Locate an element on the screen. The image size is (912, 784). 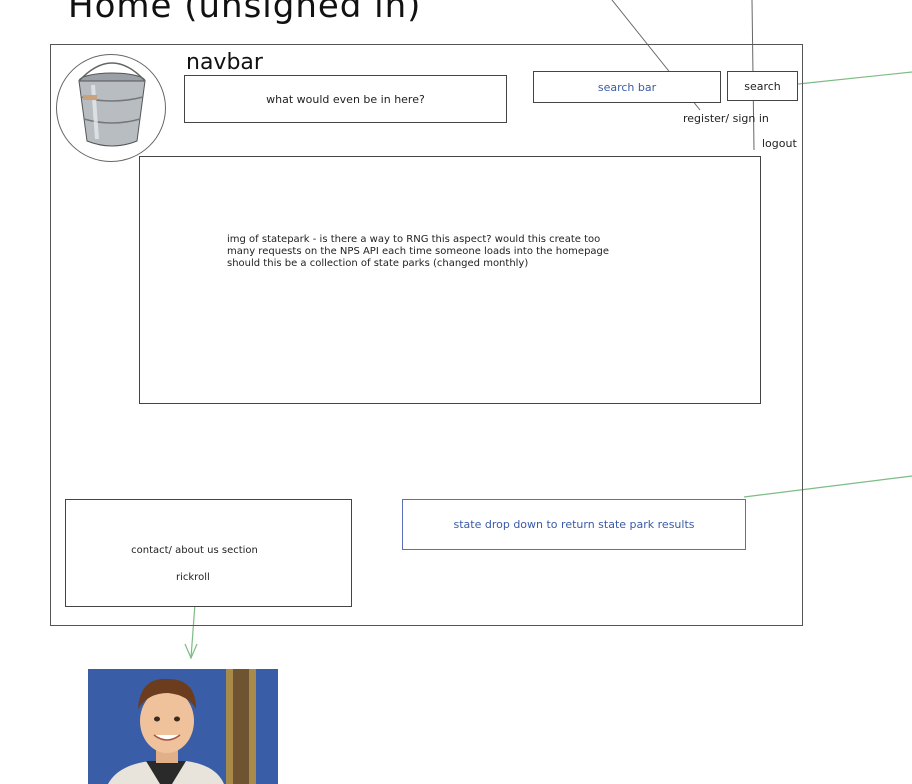
search-input: search bar is located at coordinates (627, 87).